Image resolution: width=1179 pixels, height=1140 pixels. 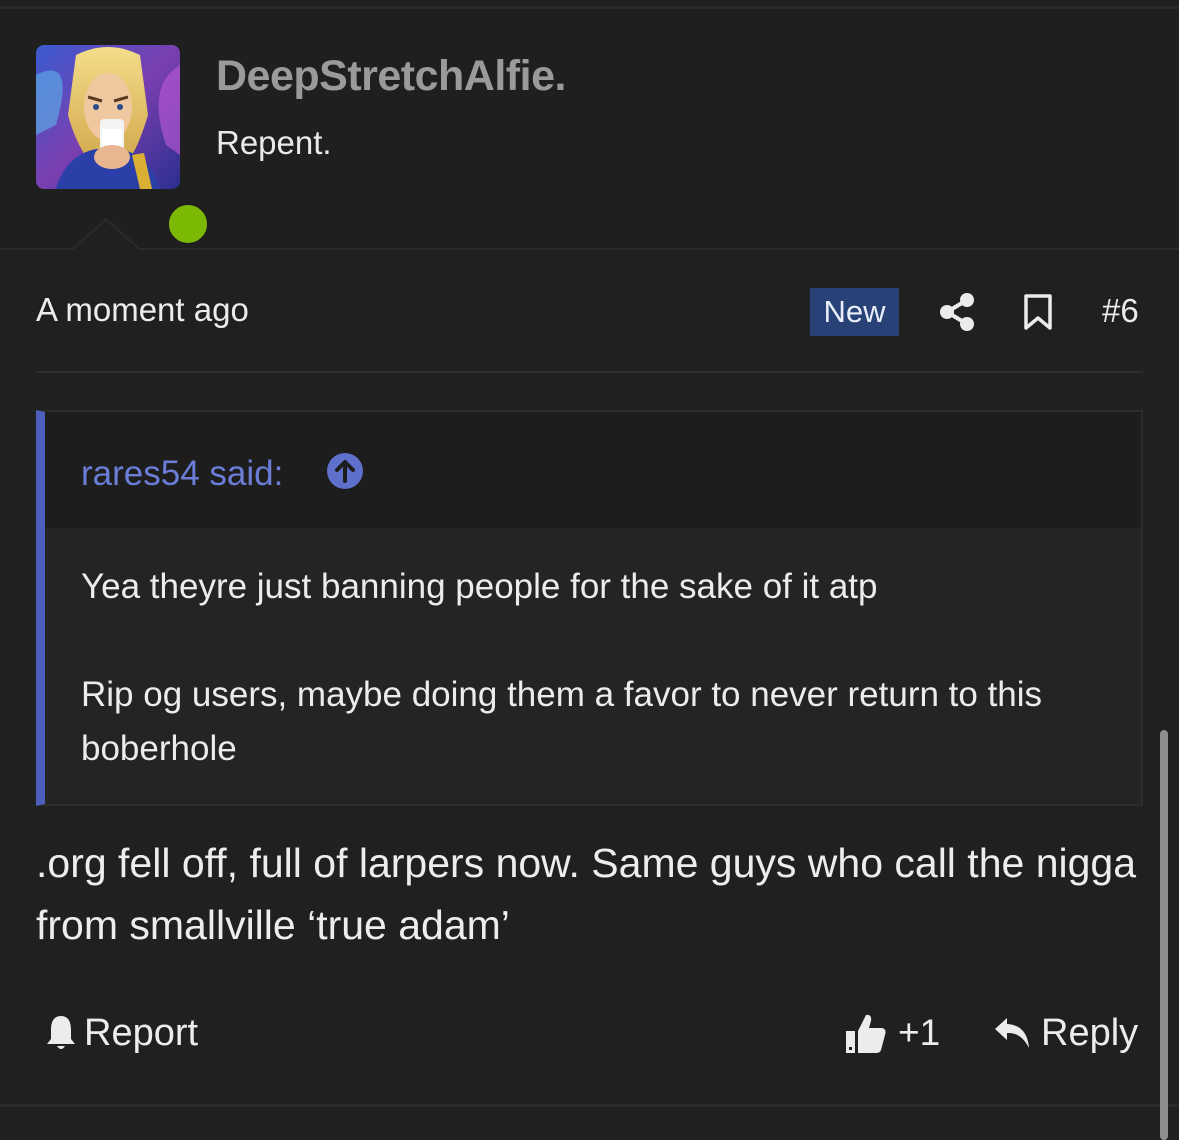 I want to click on reply-arrow-icon, so click(x=1012, y=1033).